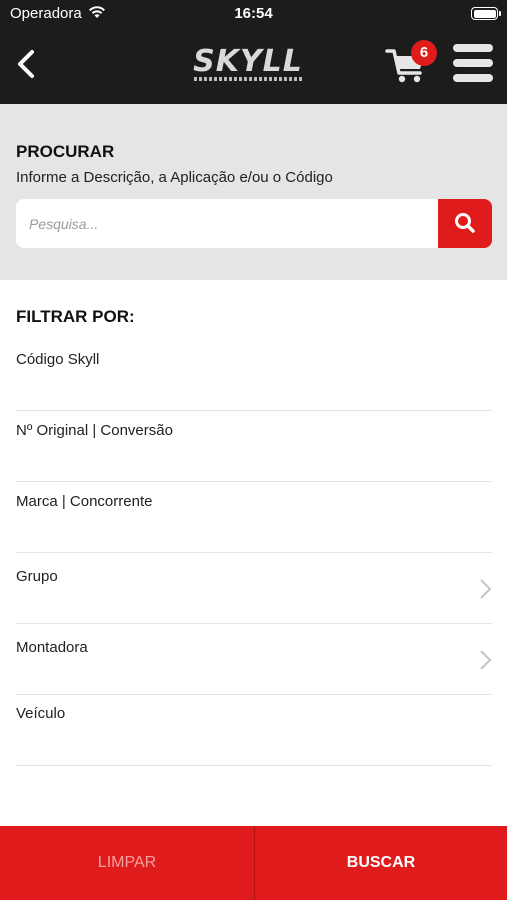 The image size is (507, 900). What do you see at coordinates (254, 659) in the screenshot?
I see `filter-item-montadora: Montadora` at bounding box center [254, 659].